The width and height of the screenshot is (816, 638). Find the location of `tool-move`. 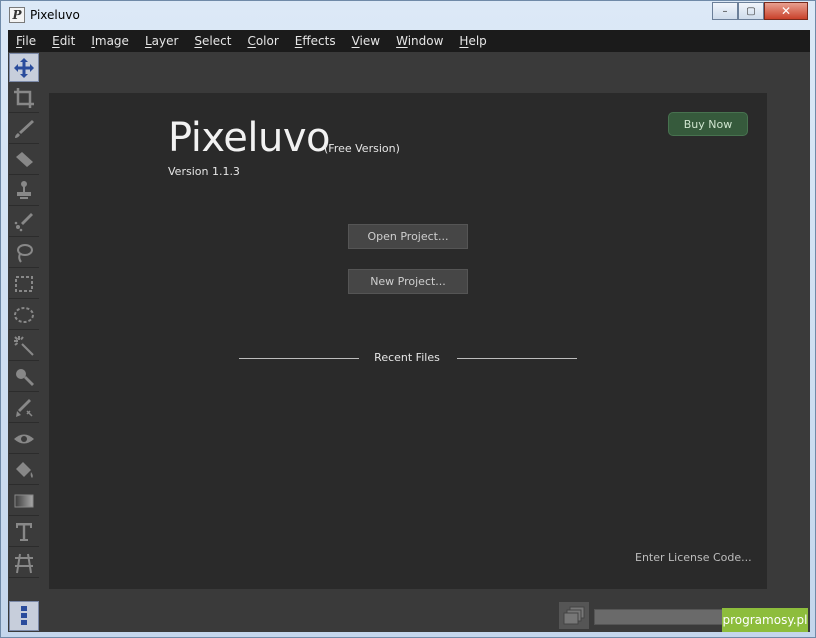

tool-move is located at coordinates (24, 67).